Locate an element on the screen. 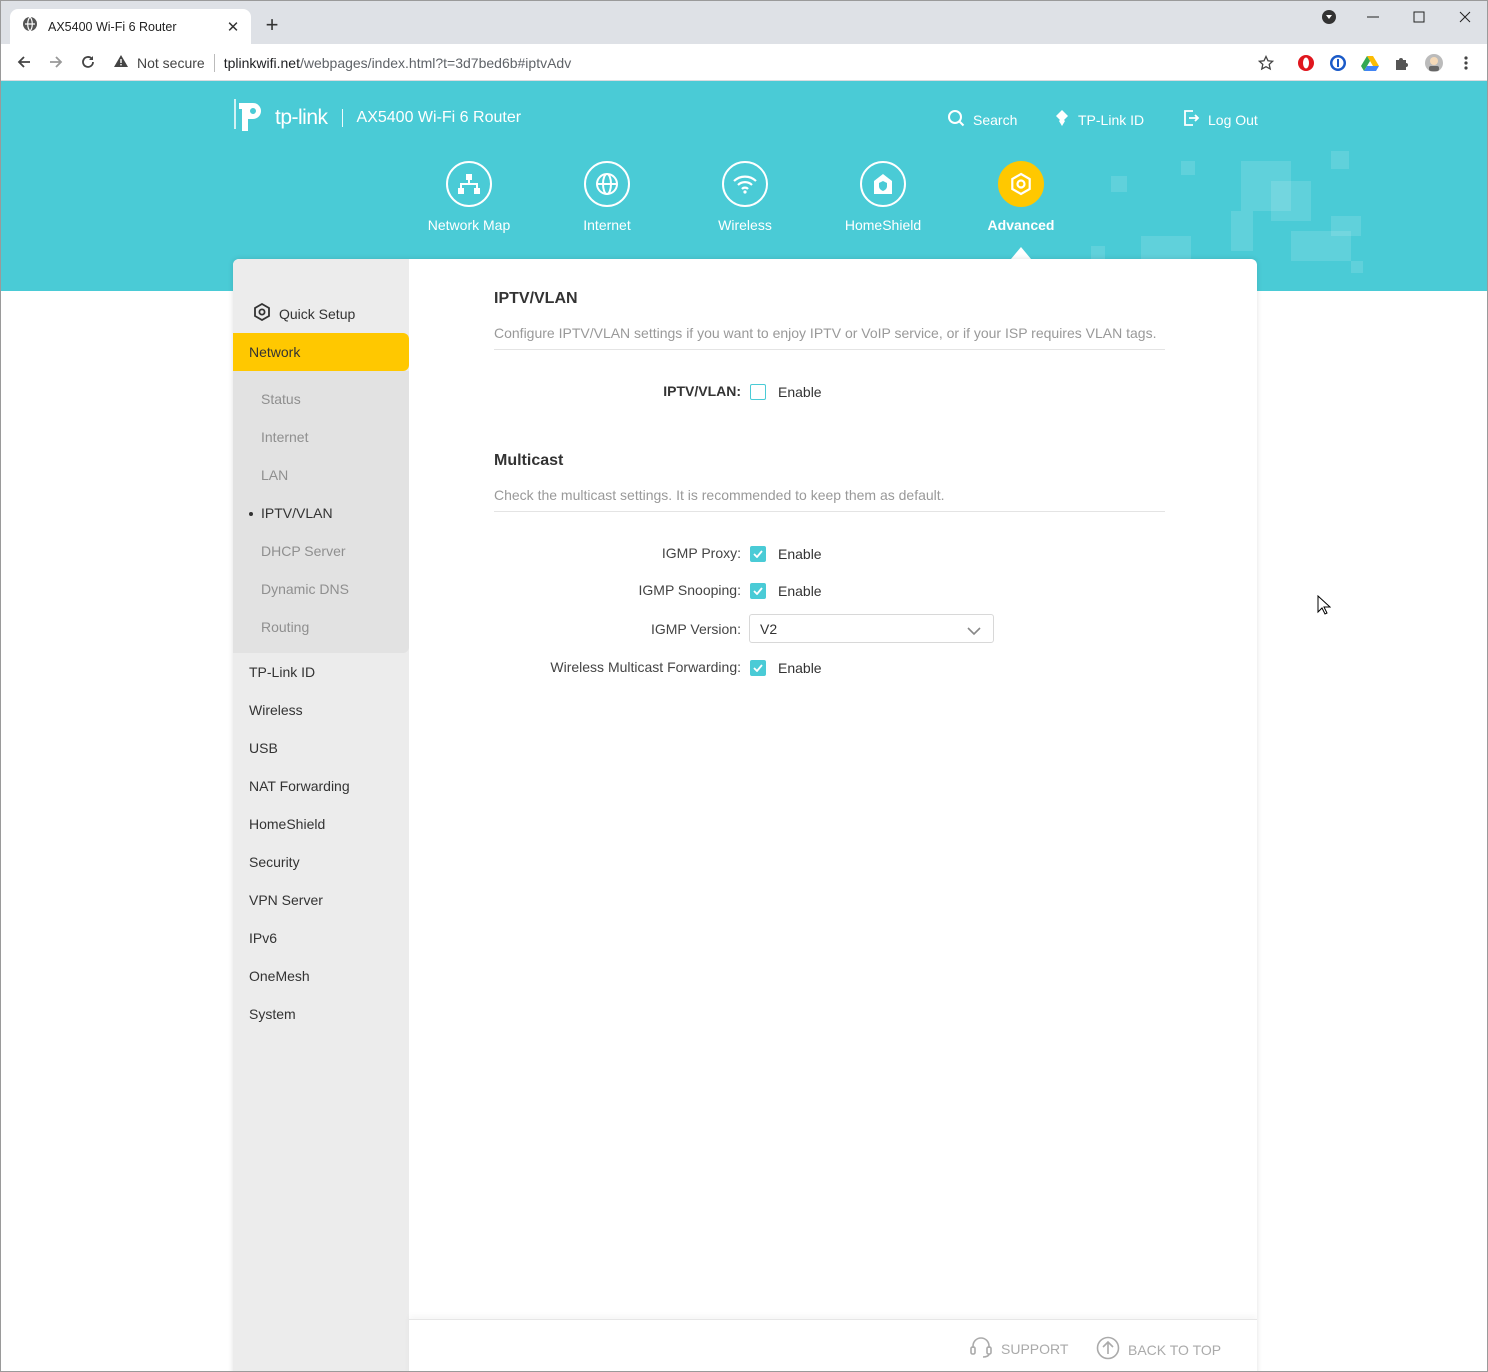 This screenshot has width=1488, height=1372. opera-extension-icon is located at coordinates (1306, 63).